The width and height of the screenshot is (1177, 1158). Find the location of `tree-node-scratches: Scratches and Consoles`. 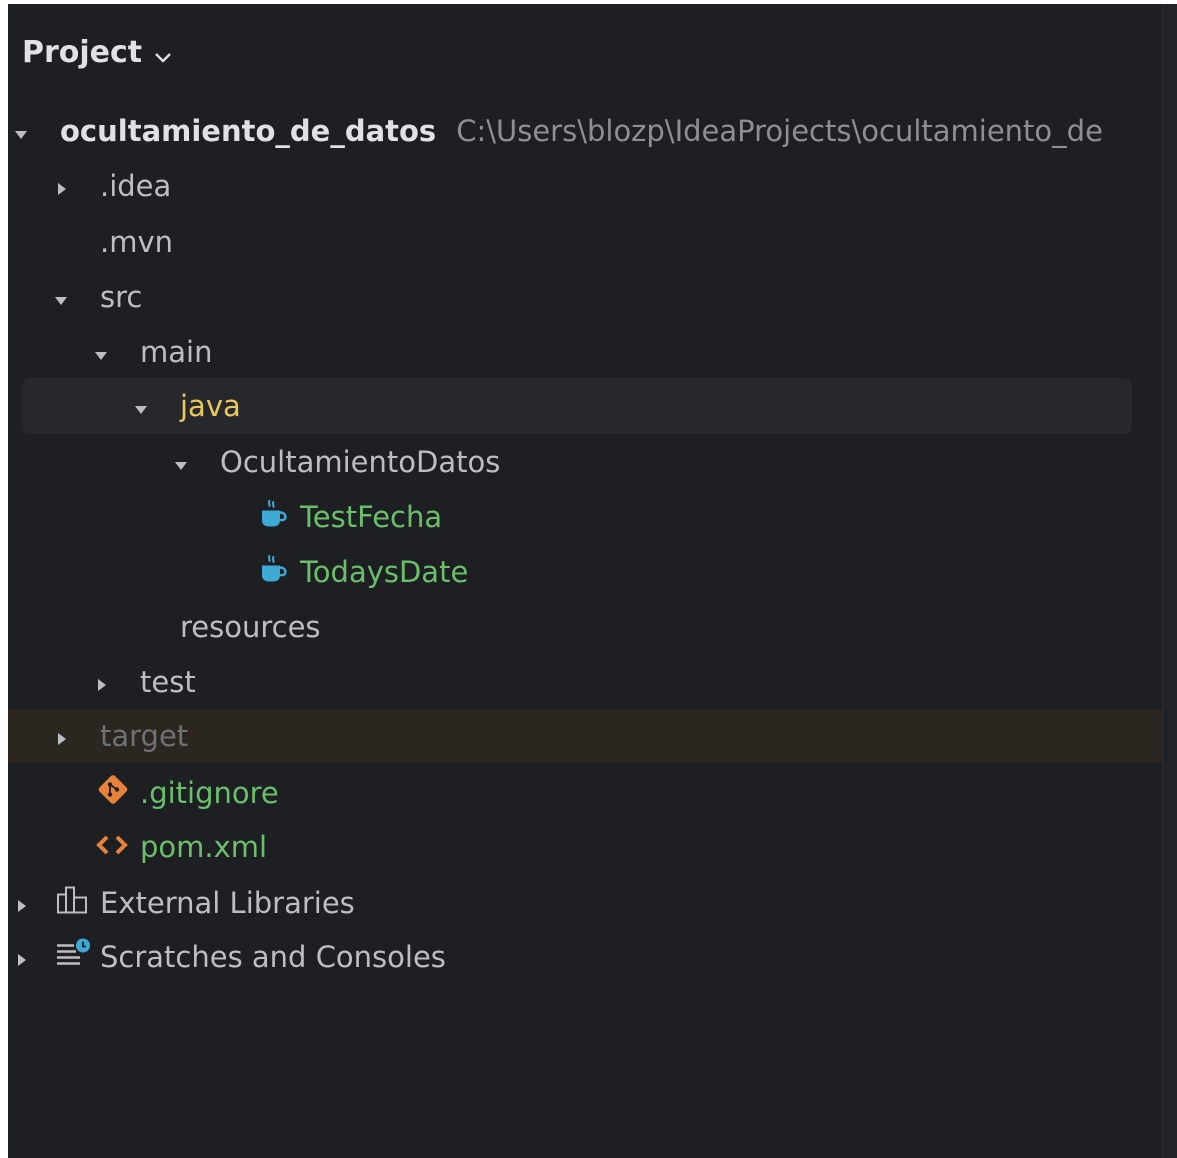

tree-node-scratches: Scratches and Consoles is located at coordinates (585, 957).